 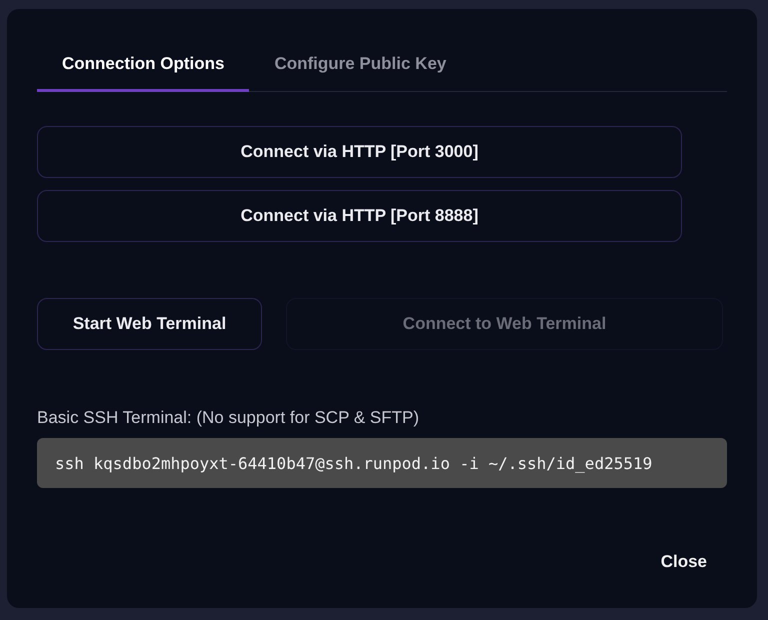 I want to click on ssh-label: Basic SSH Terminal: (No support for SCP & SFTP), so click(x=228, y=418).